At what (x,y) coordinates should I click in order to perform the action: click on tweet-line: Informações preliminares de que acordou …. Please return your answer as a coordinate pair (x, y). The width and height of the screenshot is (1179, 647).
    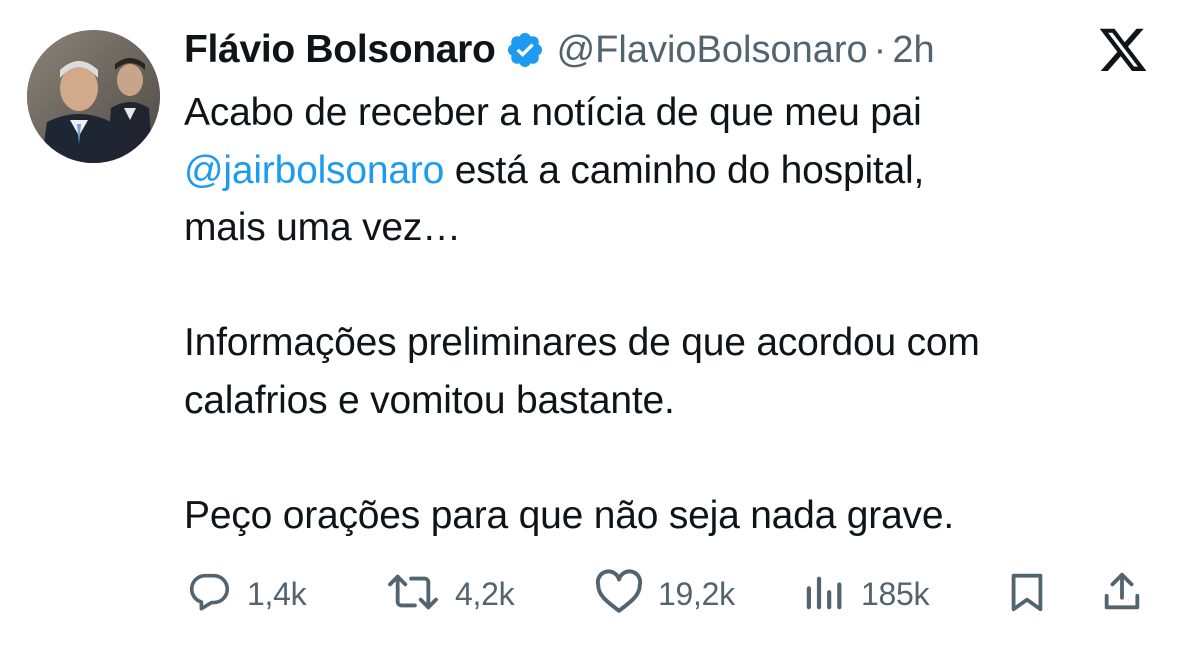
    Looking at the image, I should click on (582, 342).